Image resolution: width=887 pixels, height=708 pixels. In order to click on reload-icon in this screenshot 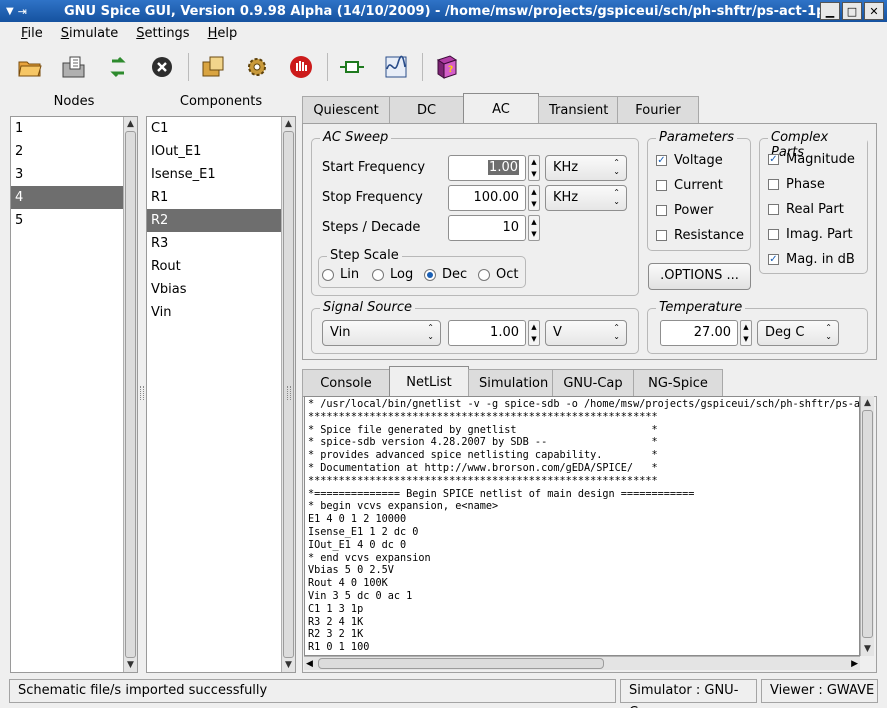, I will do `click(118, 67)`.